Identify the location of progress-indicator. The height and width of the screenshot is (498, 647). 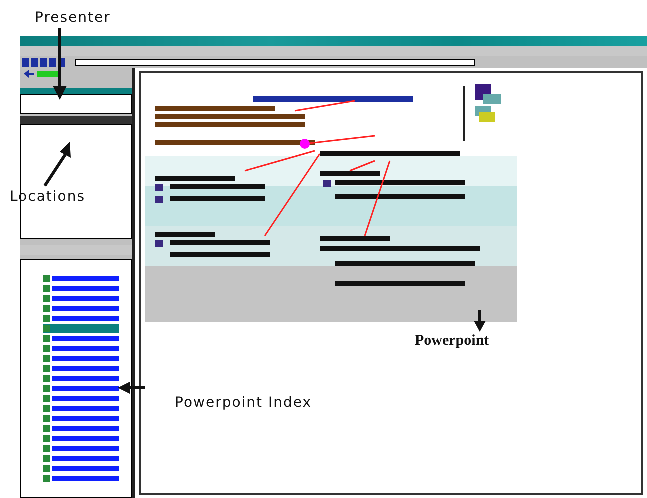
(48, 74).